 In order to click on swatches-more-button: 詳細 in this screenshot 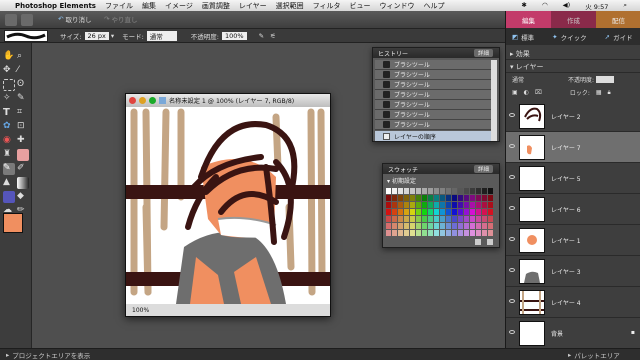, I will do `click(483, 169)`.